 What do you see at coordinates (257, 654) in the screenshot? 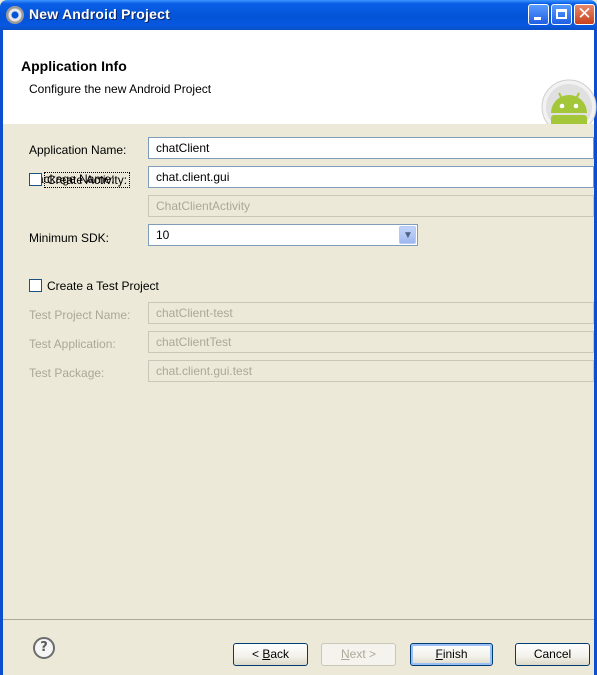
I see `back-prefix: <` at bounding box center [257, 654].